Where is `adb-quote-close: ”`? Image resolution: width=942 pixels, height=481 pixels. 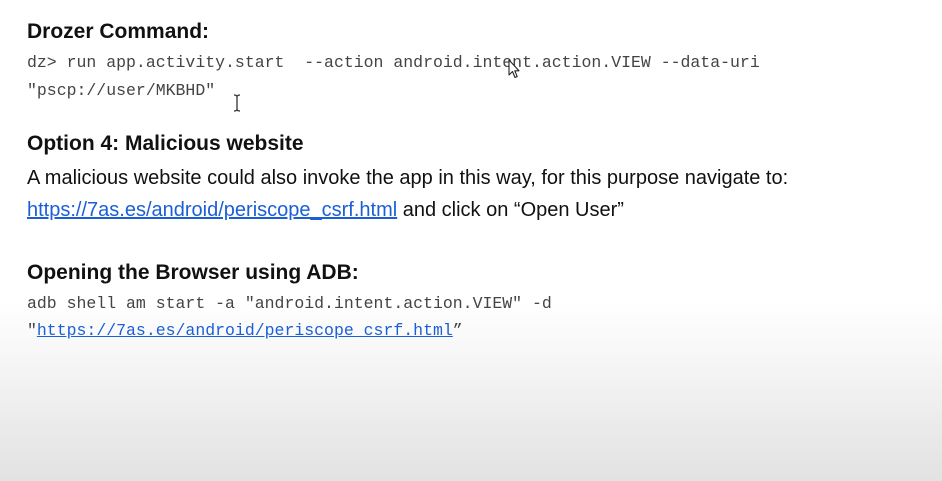
adb-quote-close: ” is located at coordinates (457, 330).